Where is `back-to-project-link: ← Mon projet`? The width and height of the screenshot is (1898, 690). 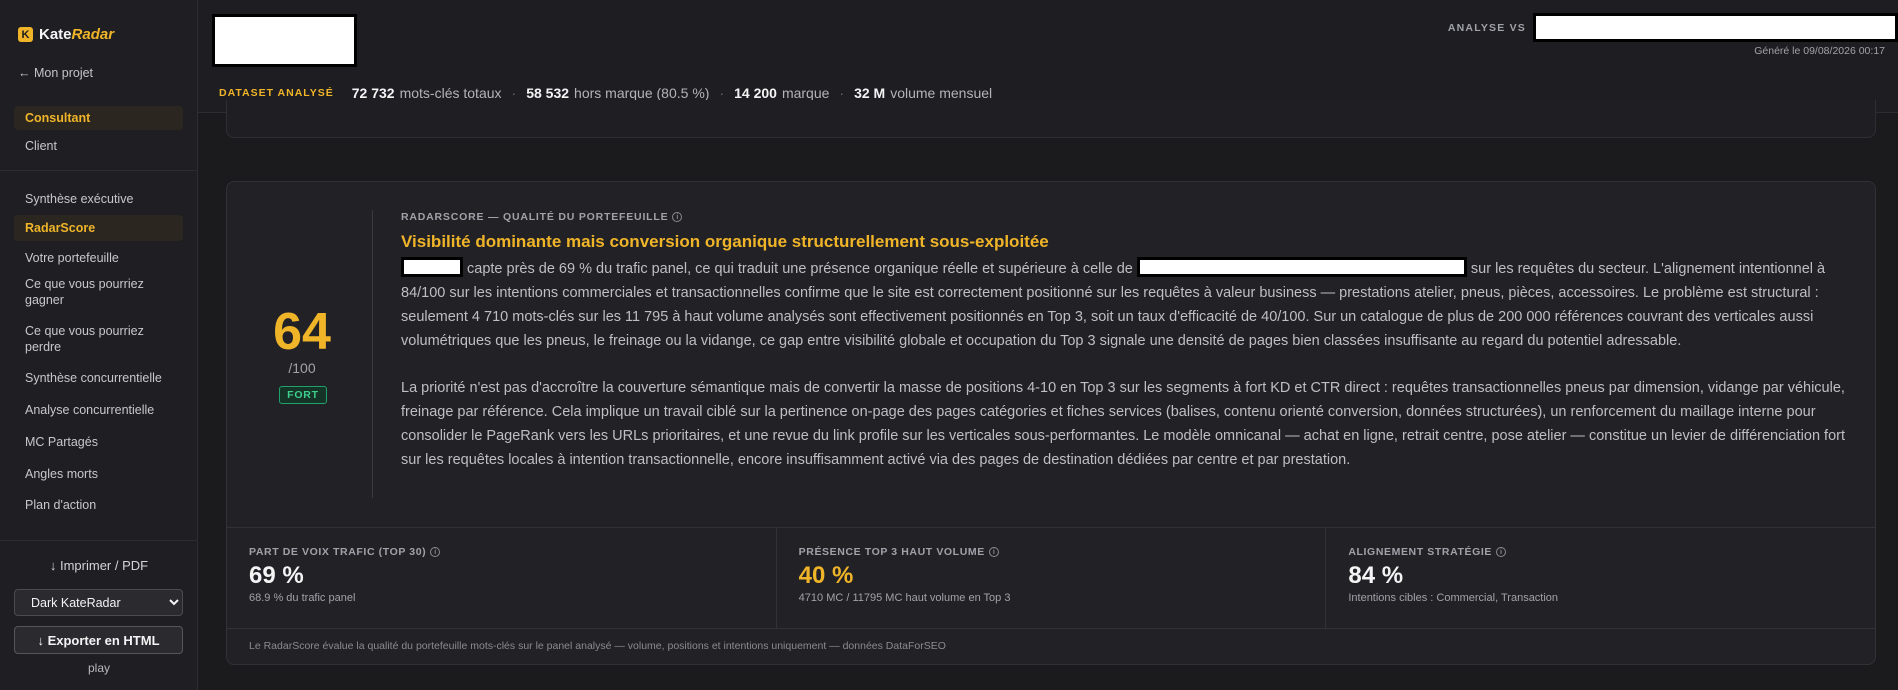 back-to-project-link: ← Mon projet is located at coordinates (55, 73).